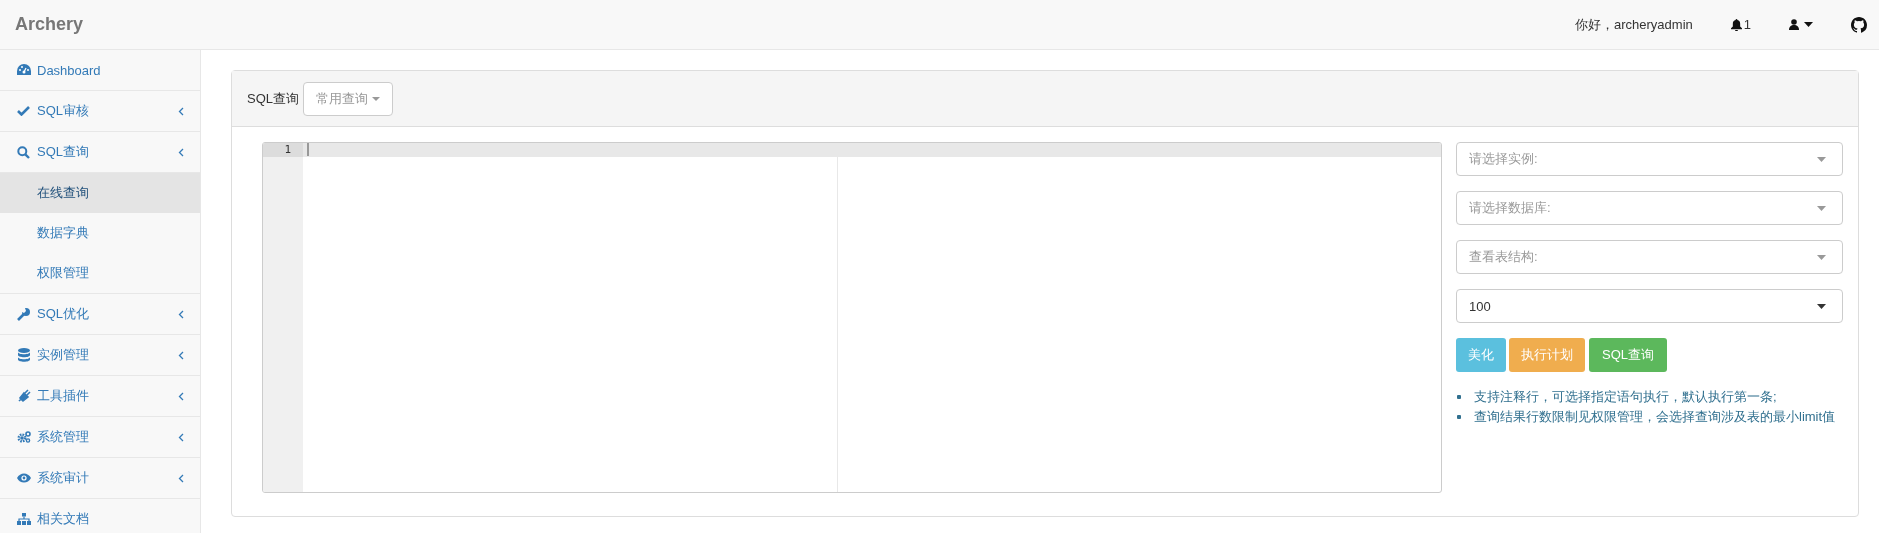  What do you see at coordinates (1649, 257) in the screenshot?
I see `select-field: 查看表结构:` at bounding box center [1649, 257].